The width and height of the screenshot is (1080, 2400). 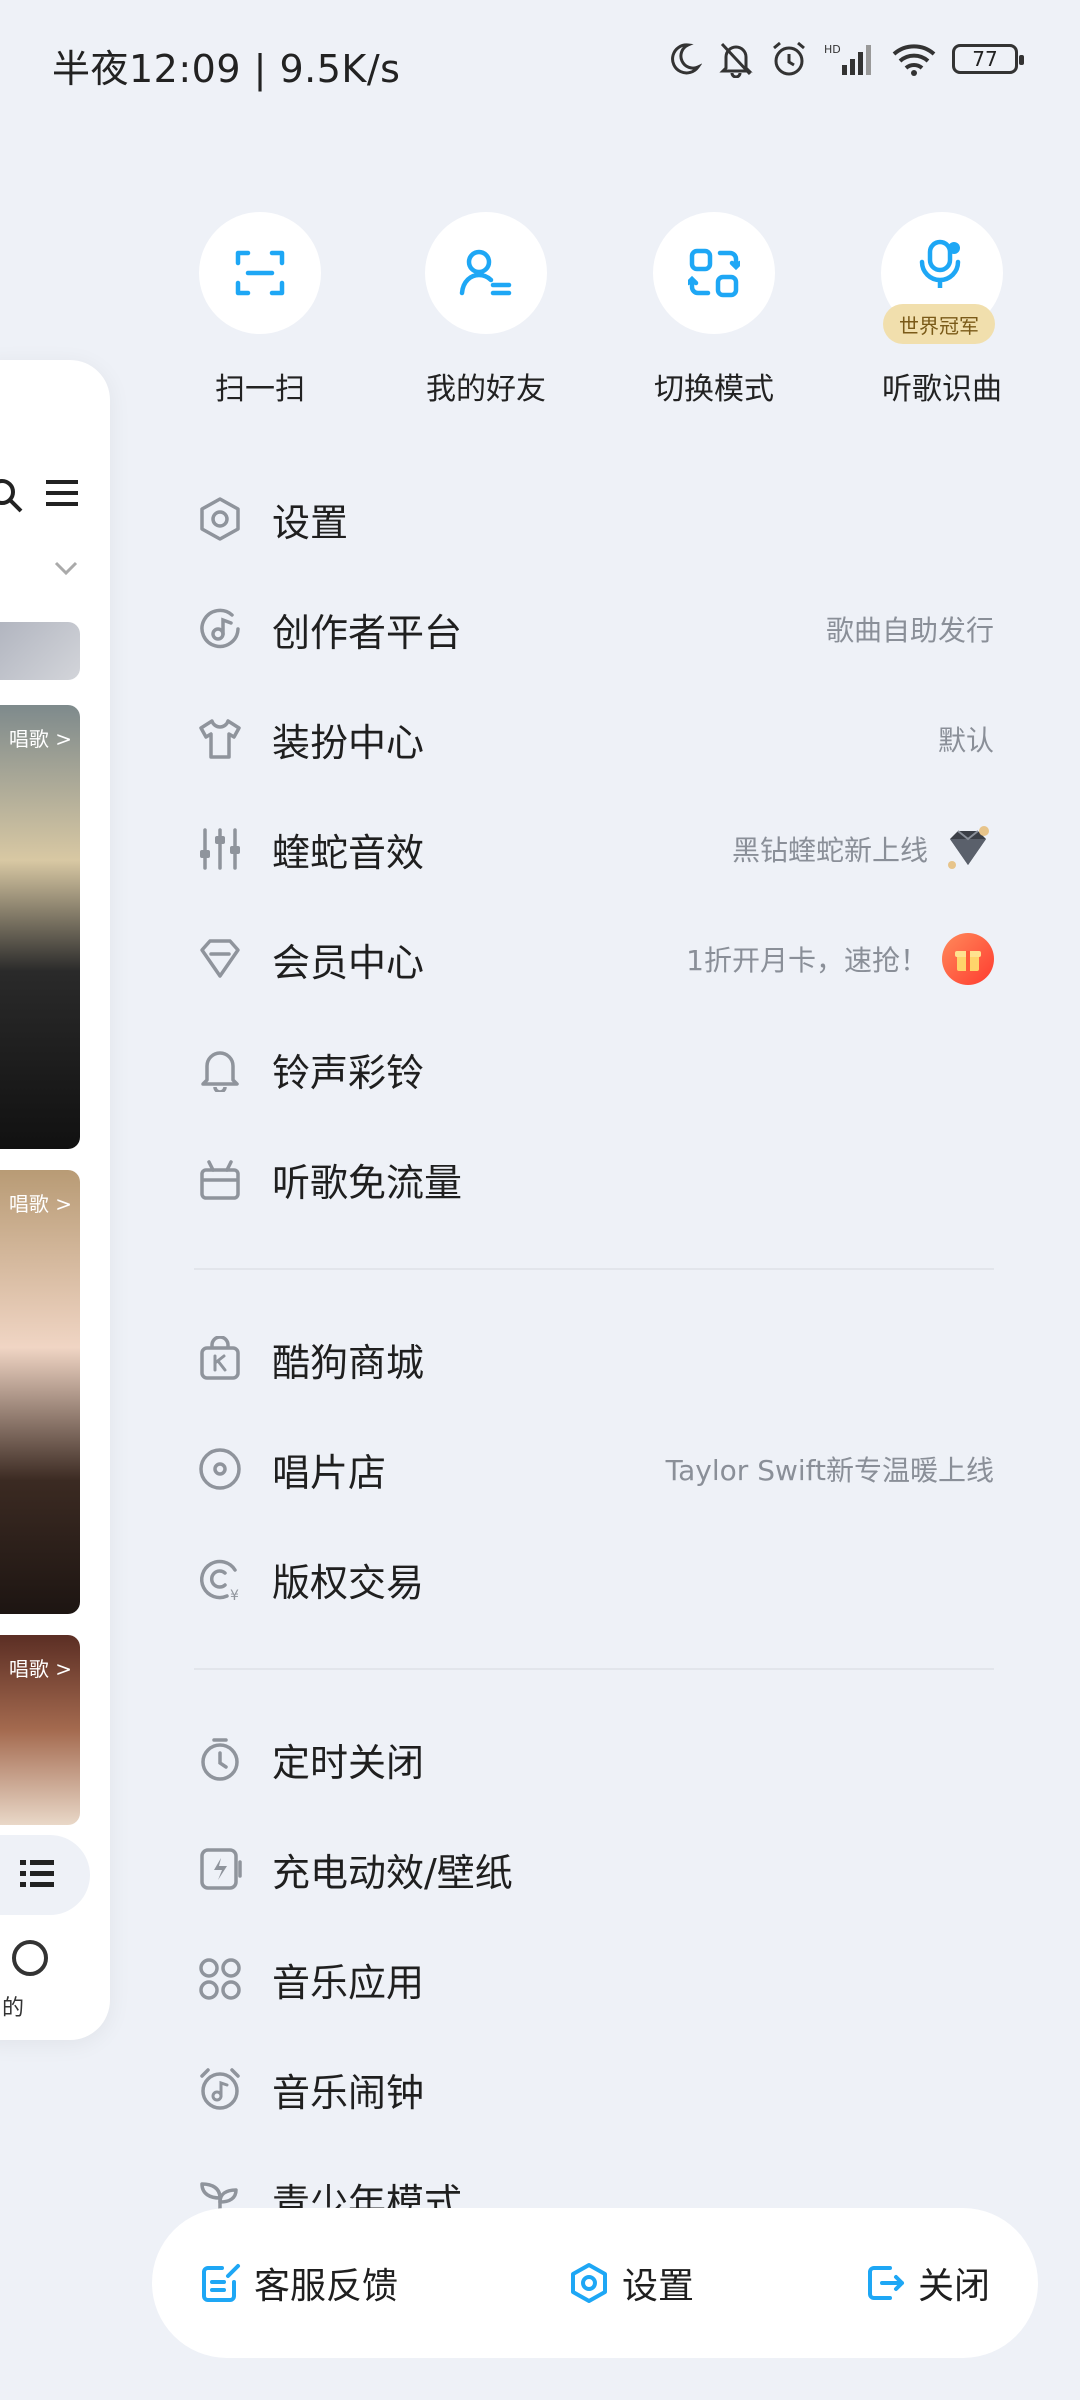 What do you see at coordinates (220, 1979) in the screenshot?
I see `apps-icon` at bounding box center [220, 1979].